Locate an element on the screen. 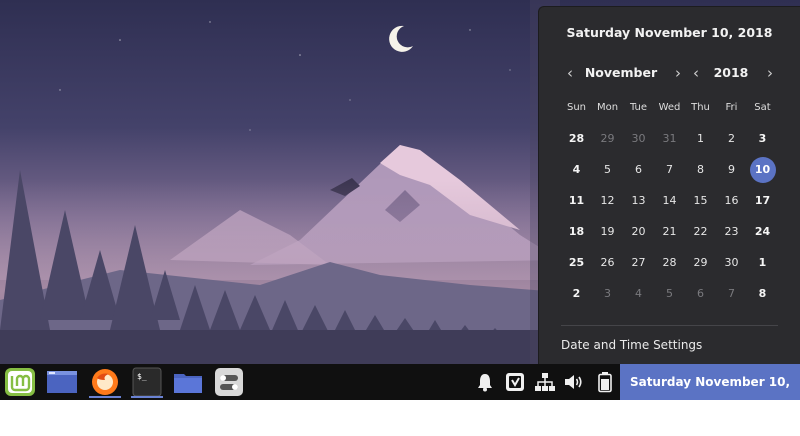 The width and height of the screenshot is (800, 436). menu-button is located at coordinates (20, 382).